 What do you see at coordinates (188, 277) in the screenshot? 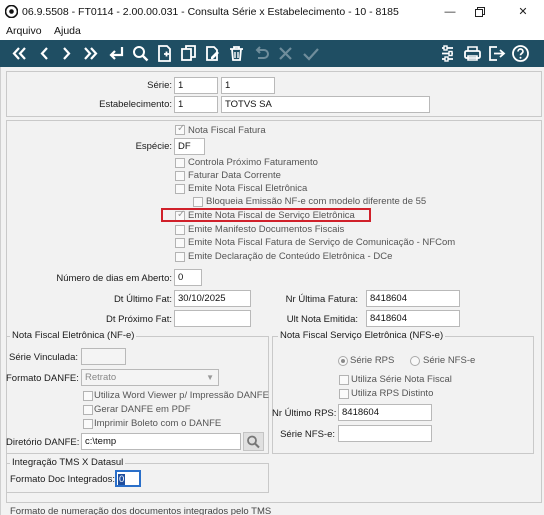
I see `dias-aberto-field: 0` at bounding box center [188, 277].